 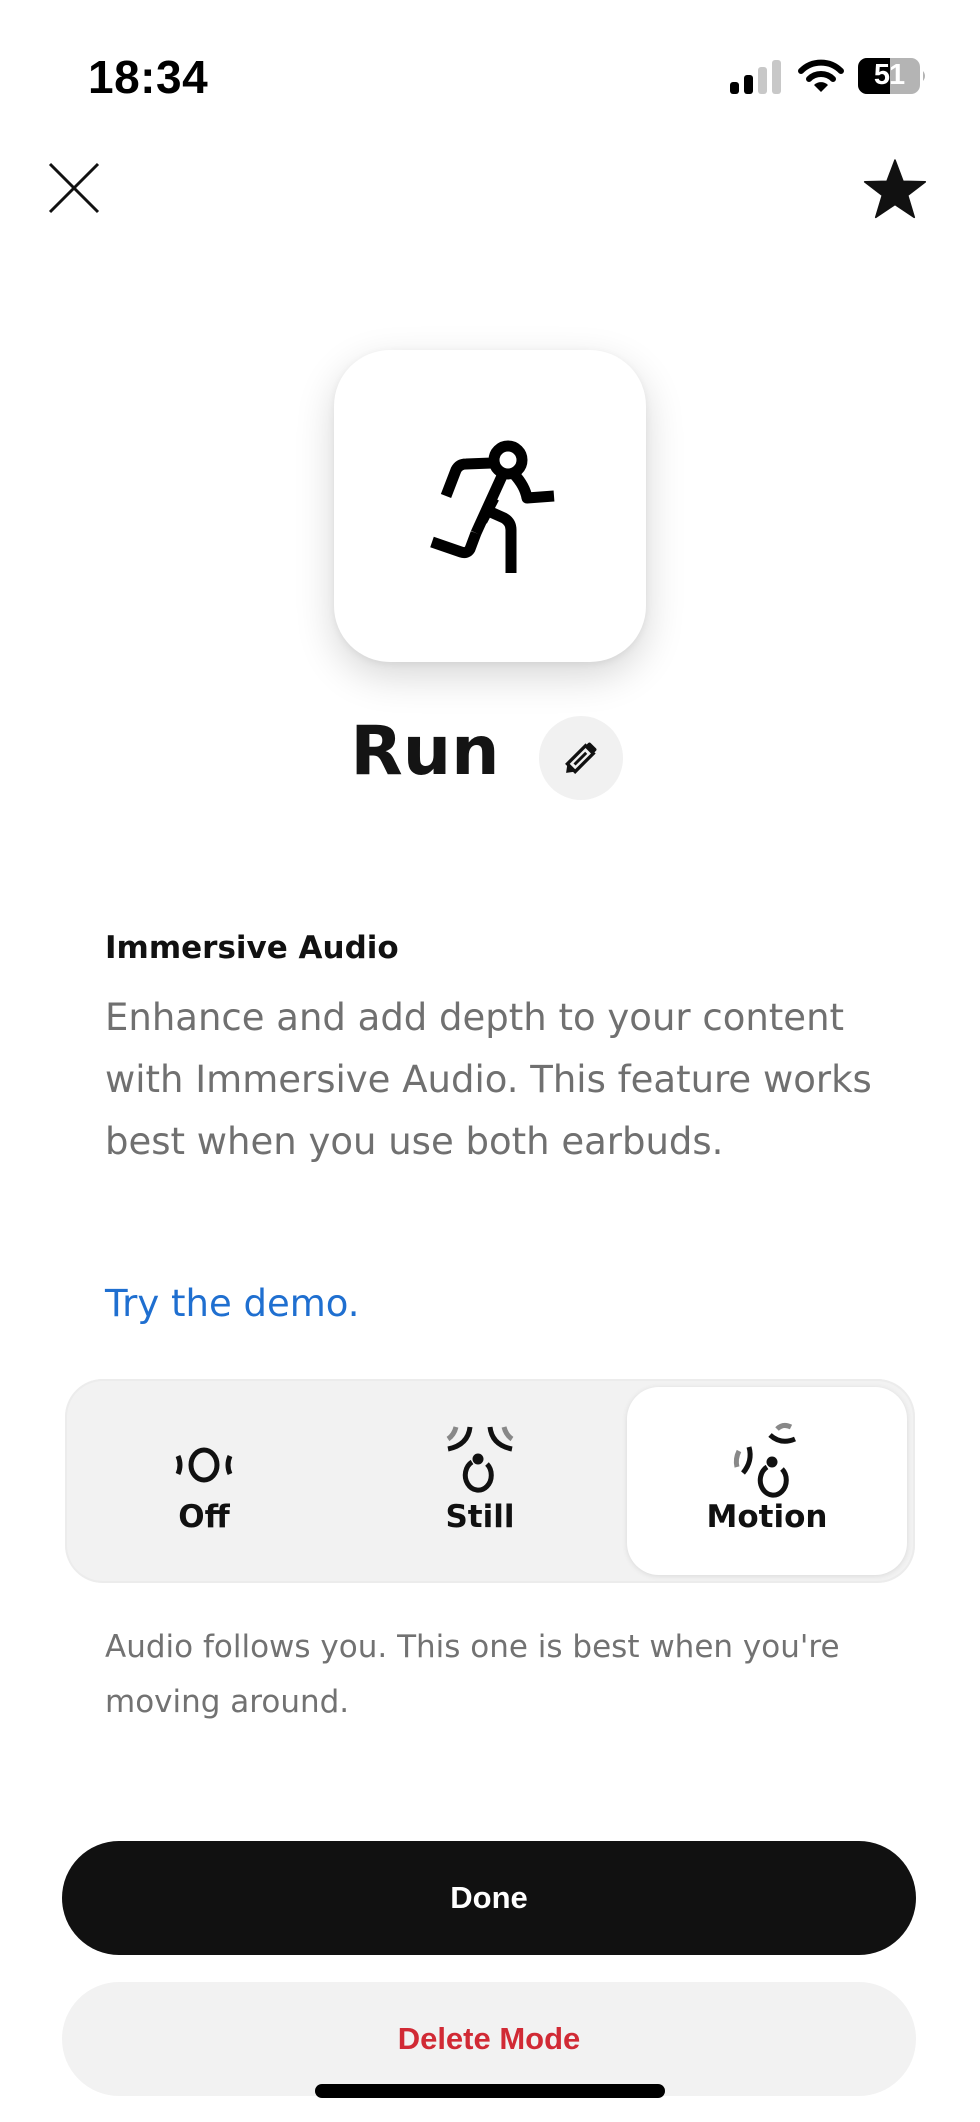 I want to click on segment-label: Motion, so click(x=767, y=1517).